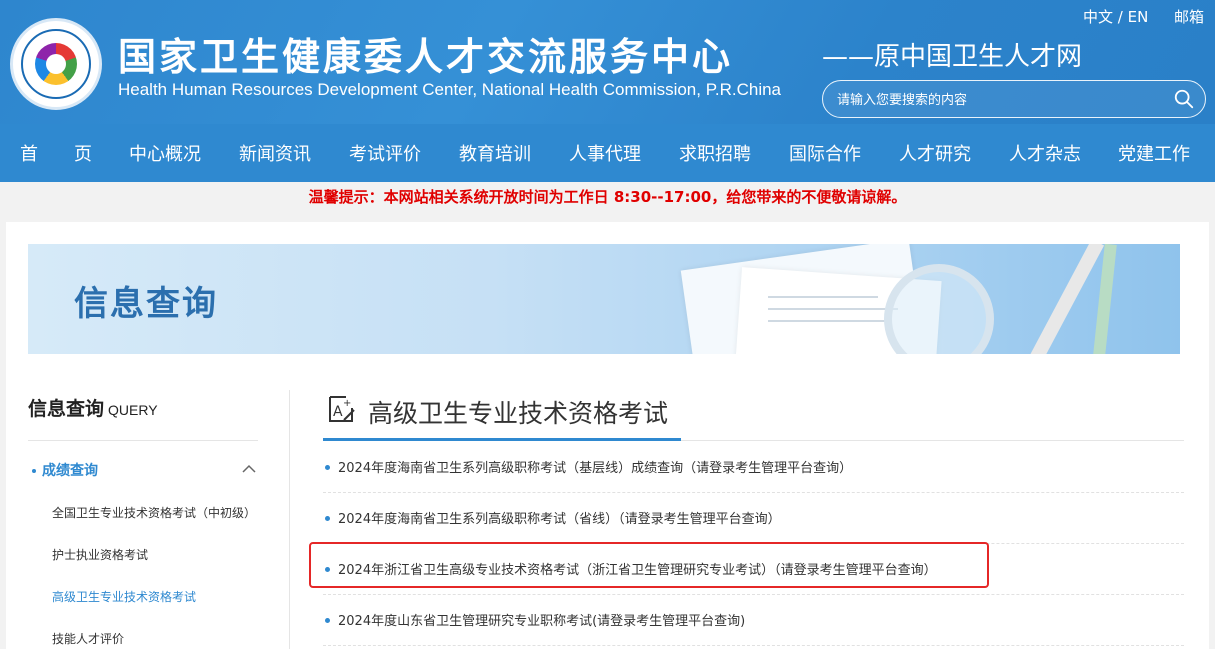 This screenshot has height=649, width=1215. Describe the element at coordinates (753, 620) in the screenshot. I see `list-item: 2024年度山东省卫生管理研究专业职称考试(请登录考生管理平台查询)` at that location.